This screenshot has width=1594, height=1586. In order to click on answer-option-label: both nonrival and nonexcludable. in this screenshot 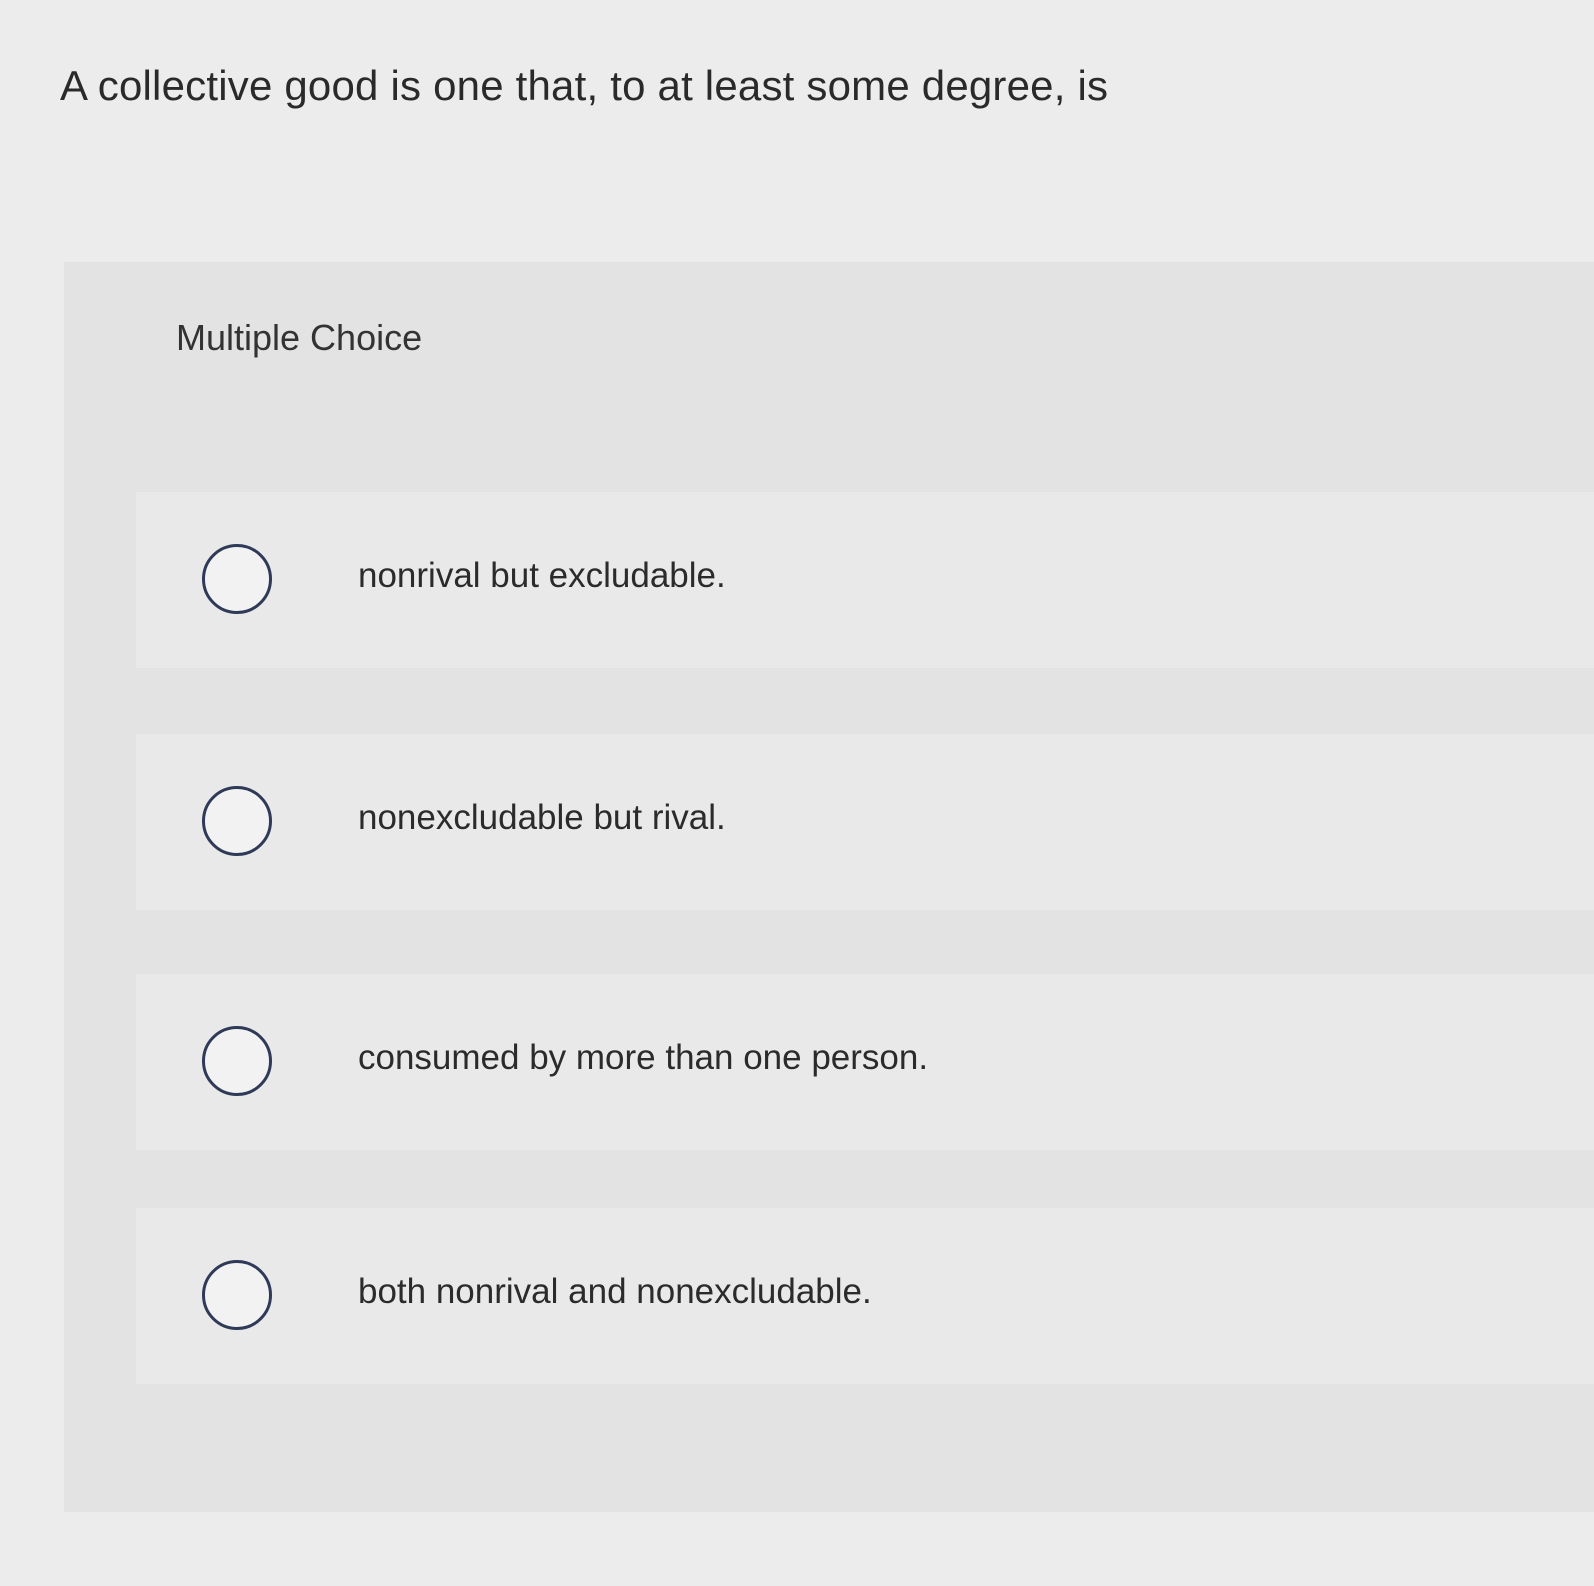, I will do `click(615, 1291)`.